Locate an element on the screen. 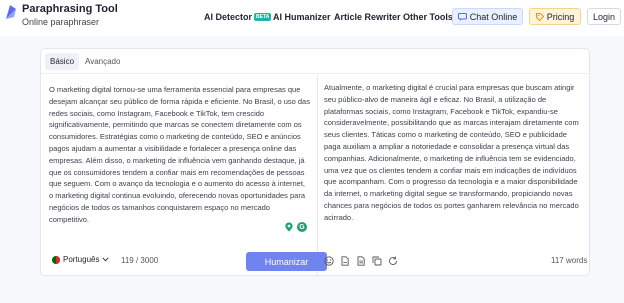 Image resolution: width=624 pixels, height=303 pixels. input-tool-icons: G is located at coordinates (295, 227).